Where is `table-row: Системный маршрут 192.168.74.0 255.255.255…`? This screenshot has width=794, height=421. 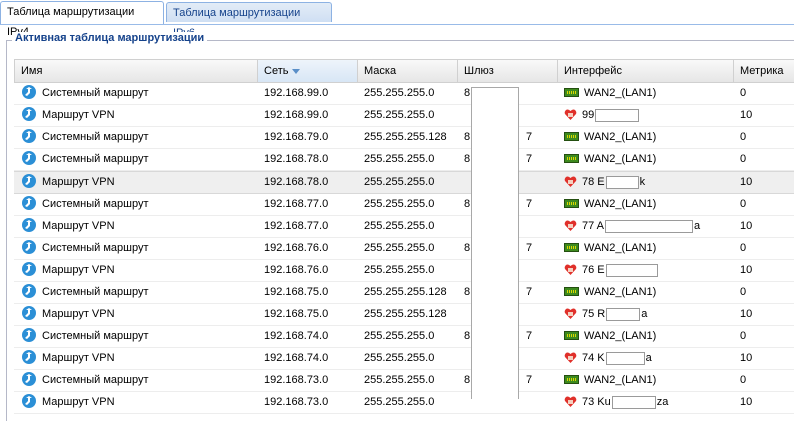 table-row: Системный маршрут 192.168.74.0 255.255.255… is located at coordinates (404, 337).